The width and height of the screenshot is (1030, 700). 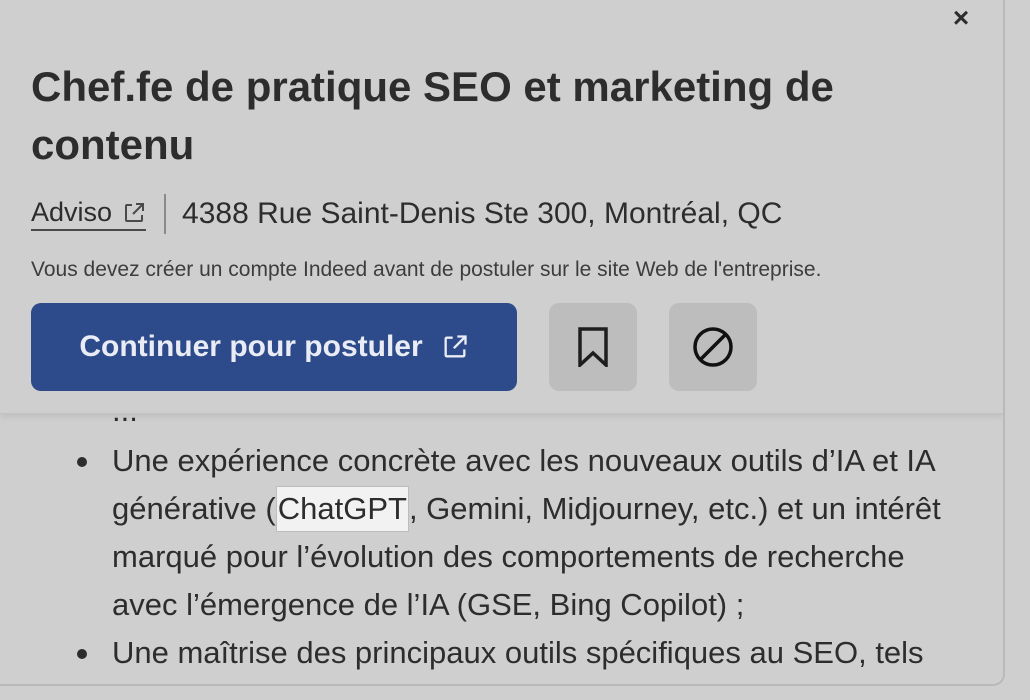 I want to click on company-link: Adviso, so click(x=89, y=214).